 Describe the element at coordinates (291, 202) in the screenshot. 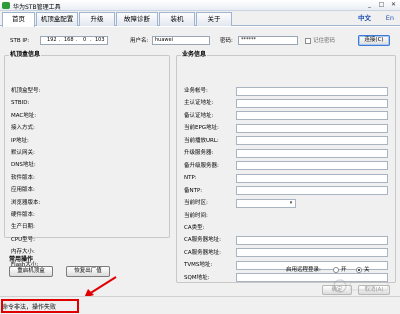

I see `chevron-down-icon: ▾` at that location.